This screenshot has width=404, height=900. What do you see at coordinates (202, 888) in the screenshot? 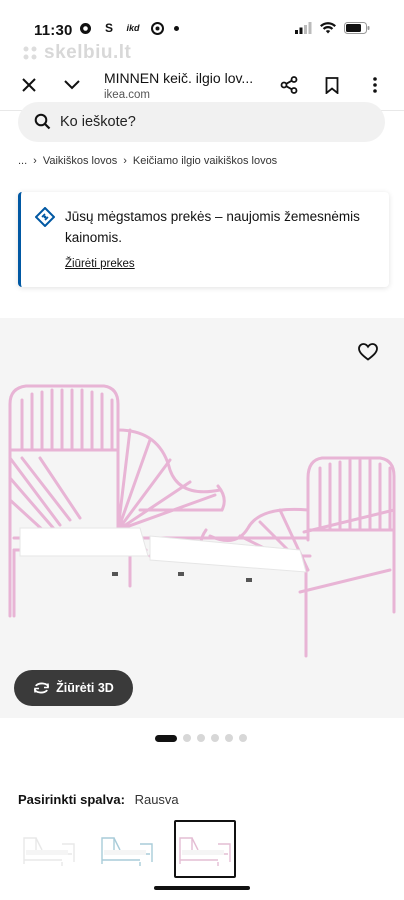
I see `home-indicator` at bounding box center [202, 888].